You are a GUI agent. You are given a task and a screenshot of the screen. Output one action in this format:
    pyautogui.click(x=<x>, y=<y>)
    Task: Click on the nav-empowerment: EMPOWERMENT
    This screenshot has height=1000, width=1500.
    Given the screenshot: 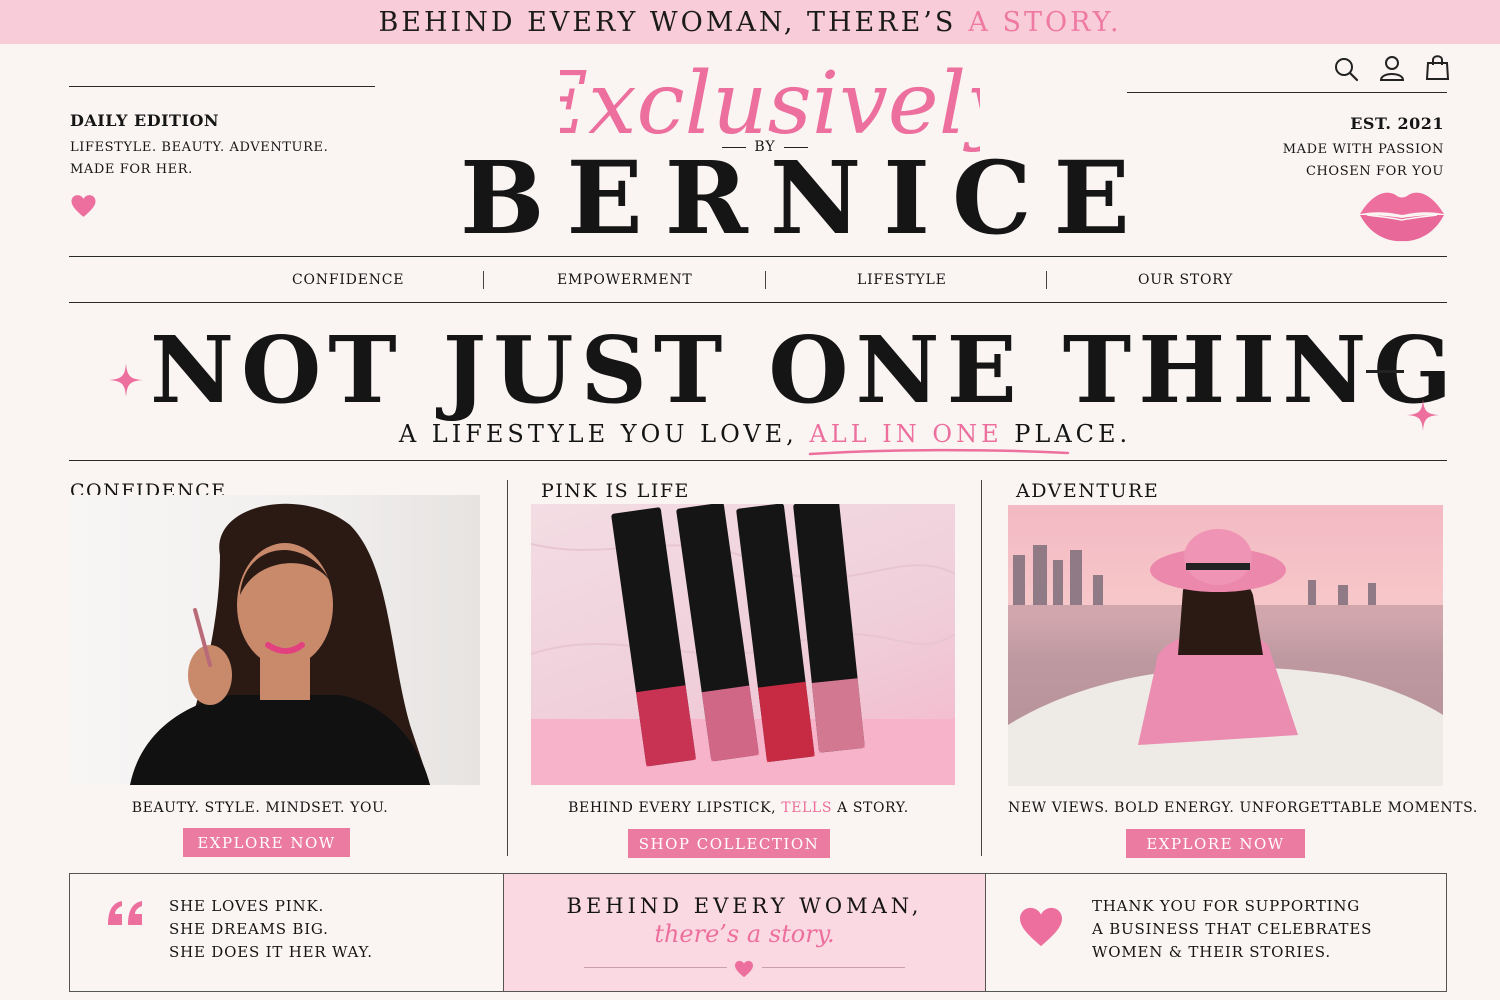 What is the action you would take?
    pyautogui.click(x=625, y=280)
    